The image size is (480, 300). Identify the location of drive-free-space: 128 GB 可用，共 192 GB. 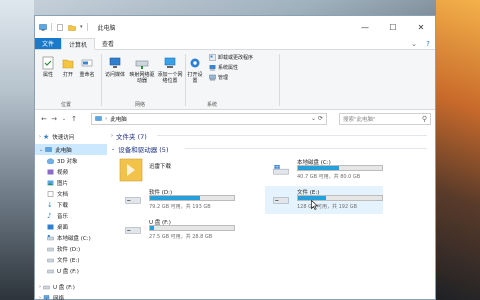
(327, 207).